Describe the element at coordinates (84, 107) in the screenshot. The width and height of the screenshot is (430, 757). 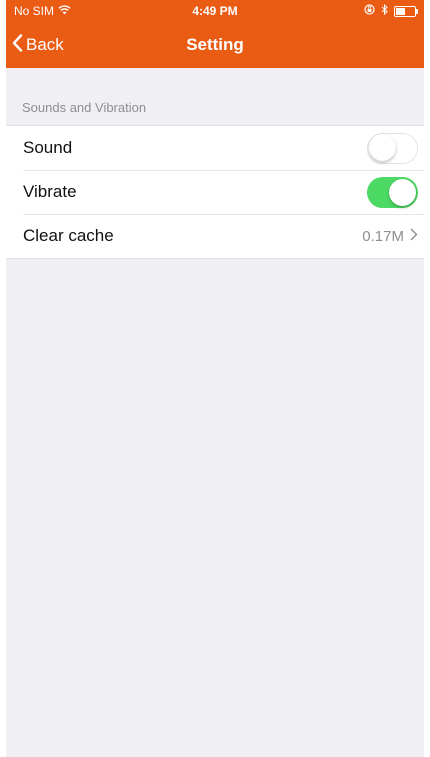
I see `section-header: Sounds and Vibration` at that location.